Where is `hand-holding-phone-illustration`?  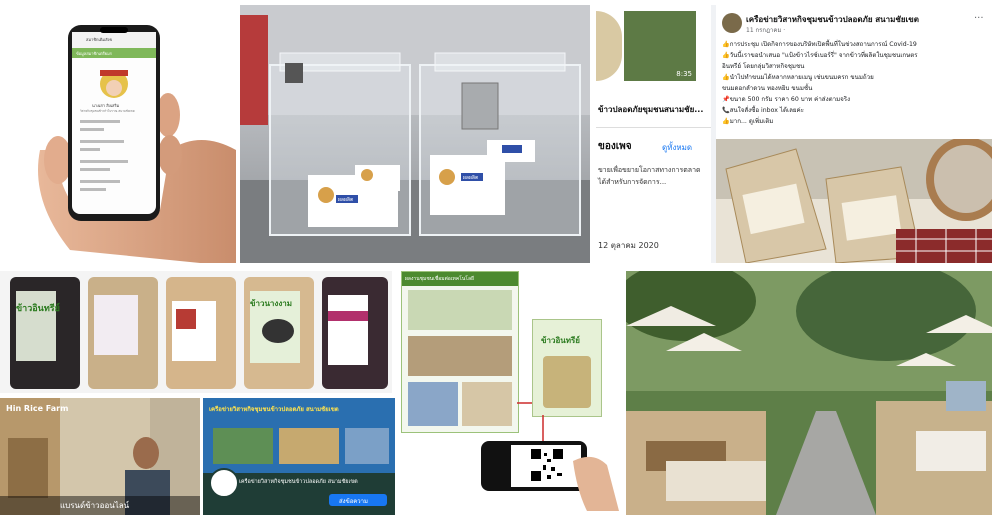 hand-holding-phone-illustration is located at coordinates (137, 144).